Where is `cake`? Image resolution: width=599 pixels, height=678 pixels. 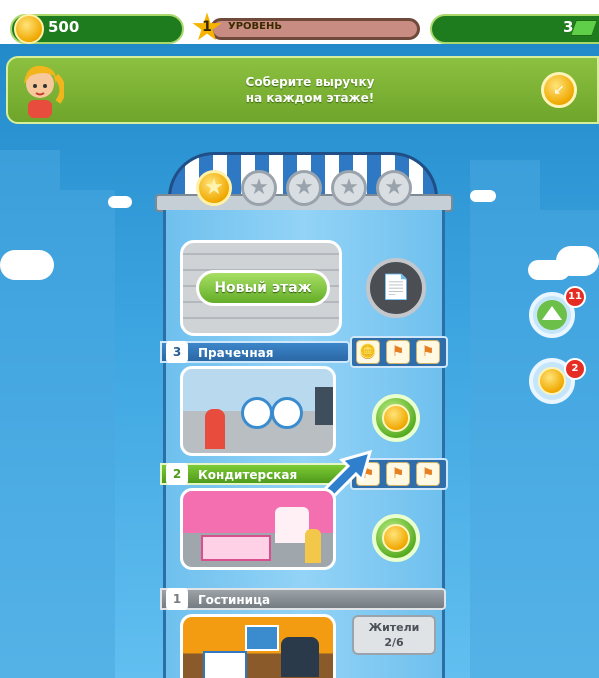
cake is located at coordinates (292, 525).